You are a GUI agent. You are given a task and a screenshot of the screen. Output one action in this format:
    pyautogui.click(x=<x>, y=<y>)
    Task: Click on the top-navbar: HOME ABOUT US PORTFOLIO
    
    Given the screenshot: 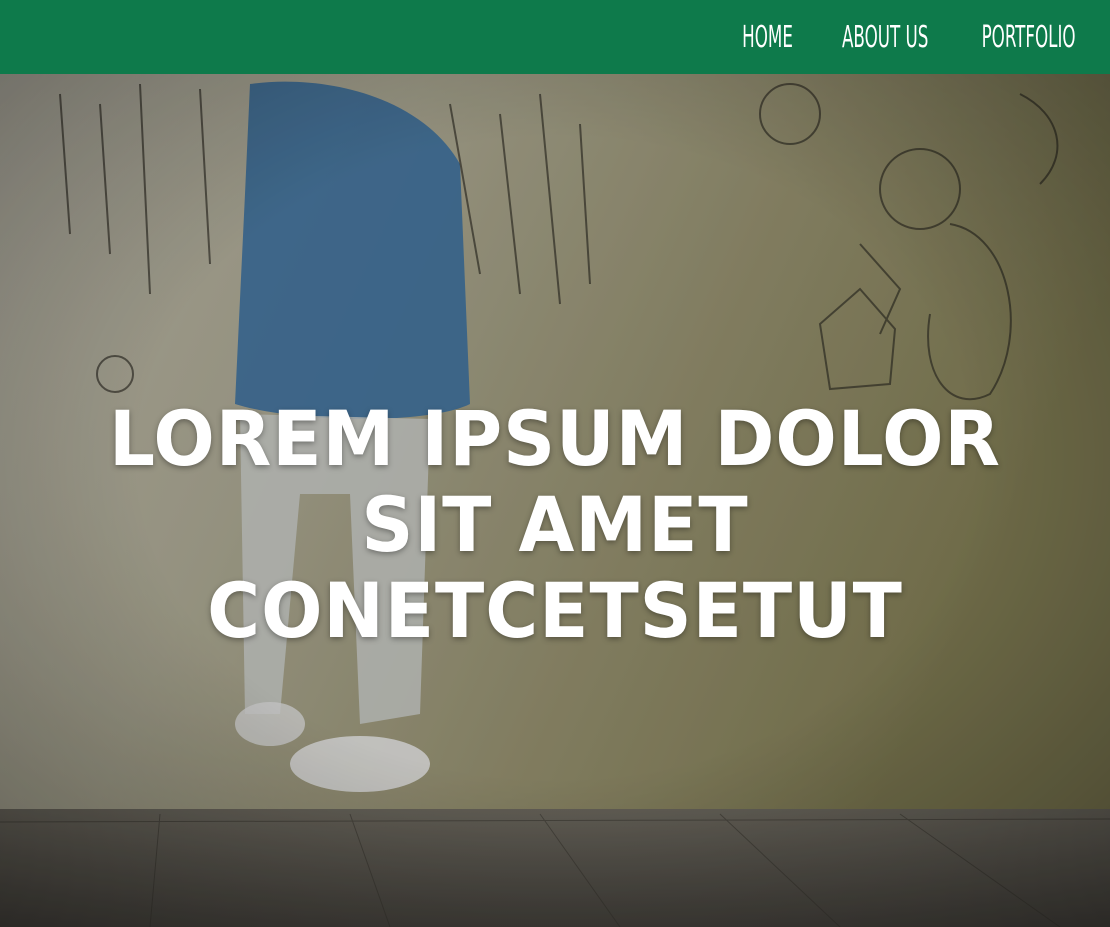 What is the action you would take?
    pyautogui.click(x=555, y=37)
    